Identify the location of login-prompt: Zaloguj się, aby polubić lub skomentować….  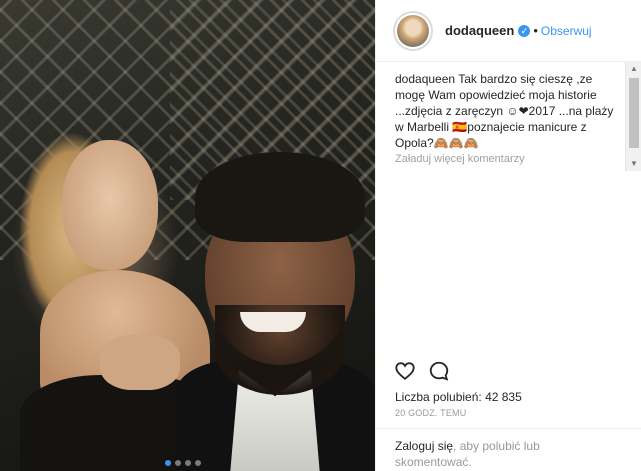
(495, 454).